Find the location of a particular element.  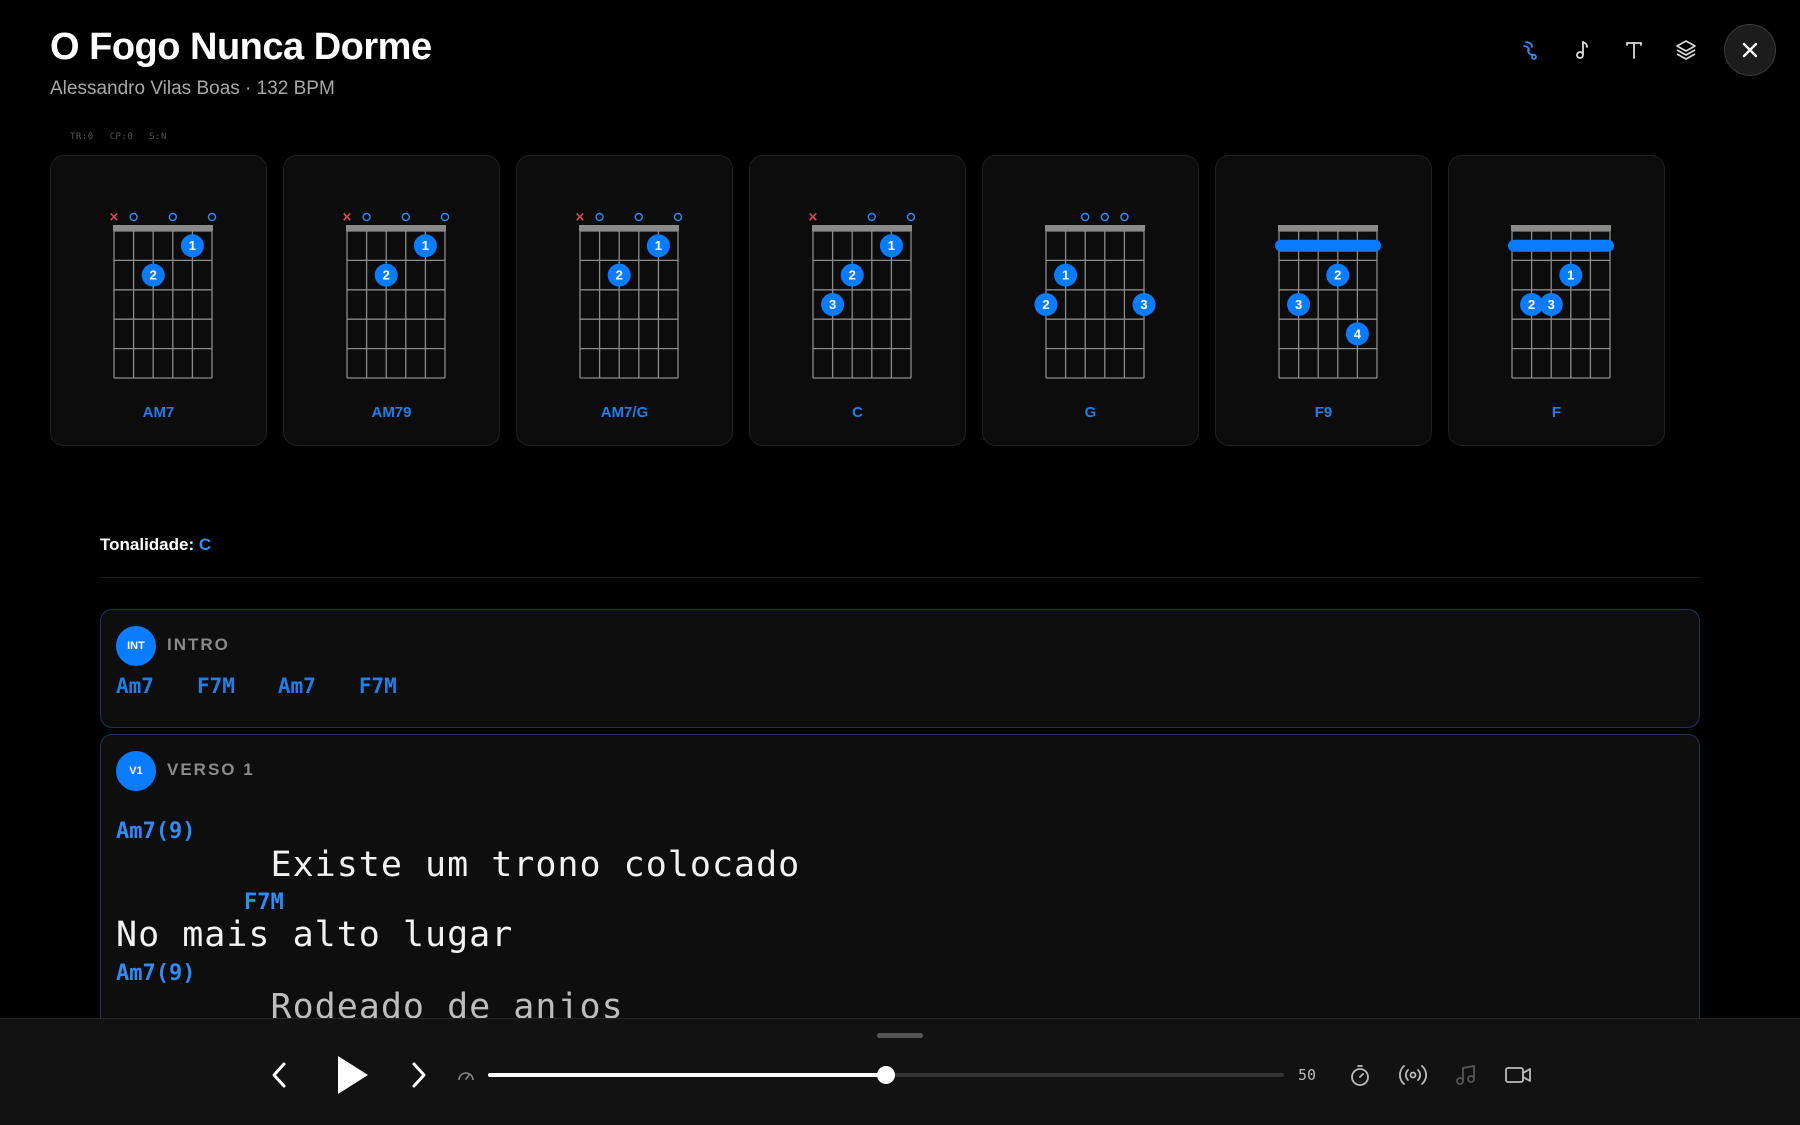

timer-icon is located at coordinates (1360, 1075).